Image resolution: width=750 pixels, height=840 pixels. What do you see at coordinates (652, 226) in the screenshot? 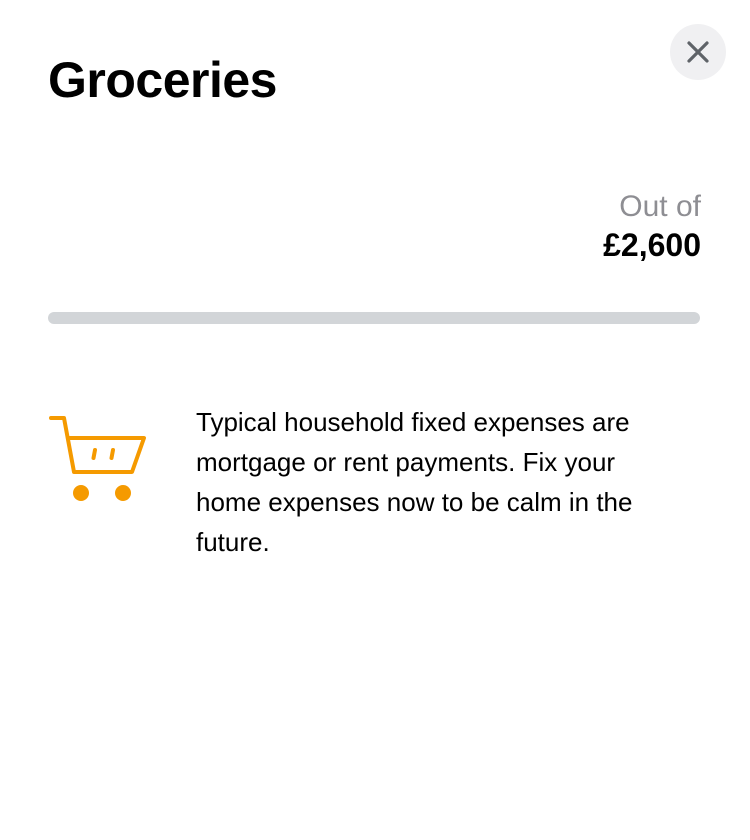
I see `budget-summary: Out of £2,600` at bounding box center [652, 226].